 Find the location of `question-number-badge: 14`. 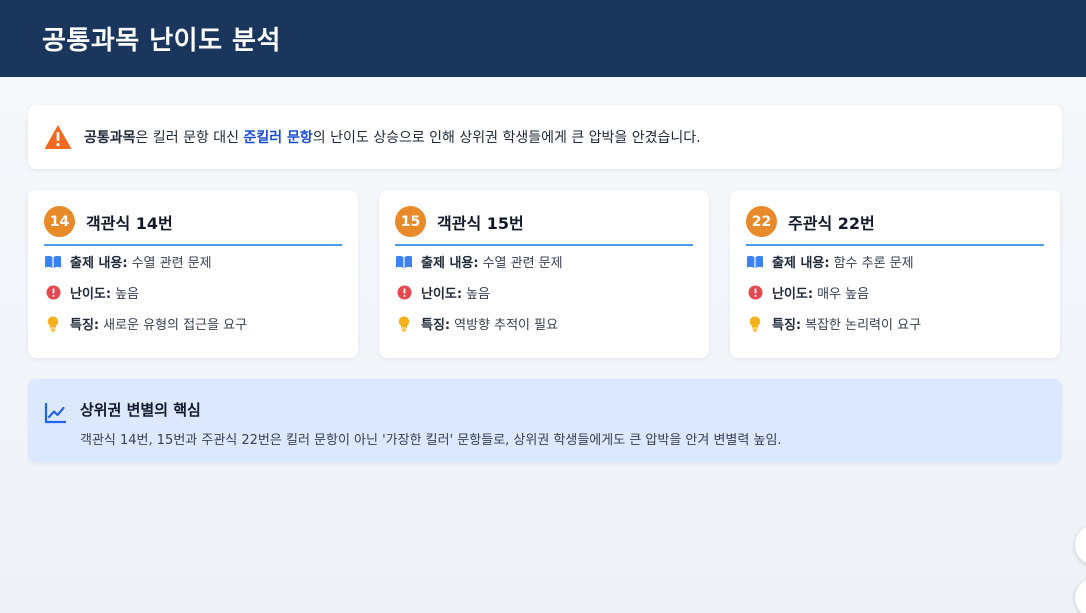

question-number-badge: 14 is located at coordinates (59, 221).